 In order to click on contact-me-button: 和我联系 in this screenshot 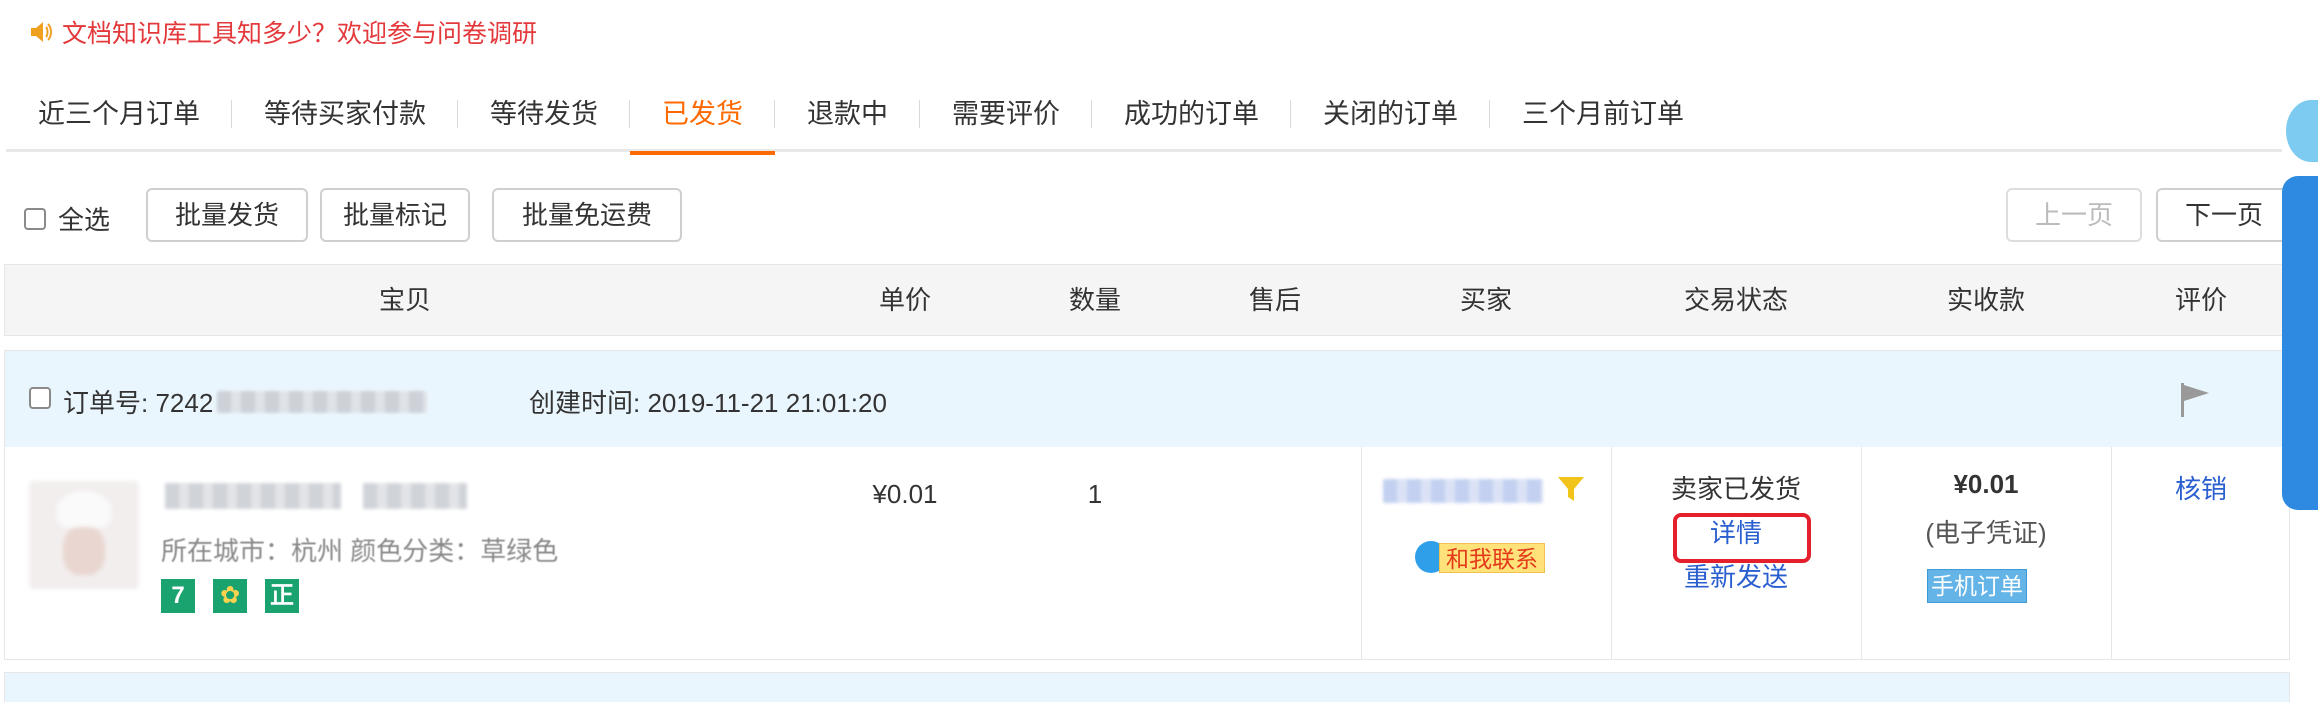, I will do `click(1489, 554)`.